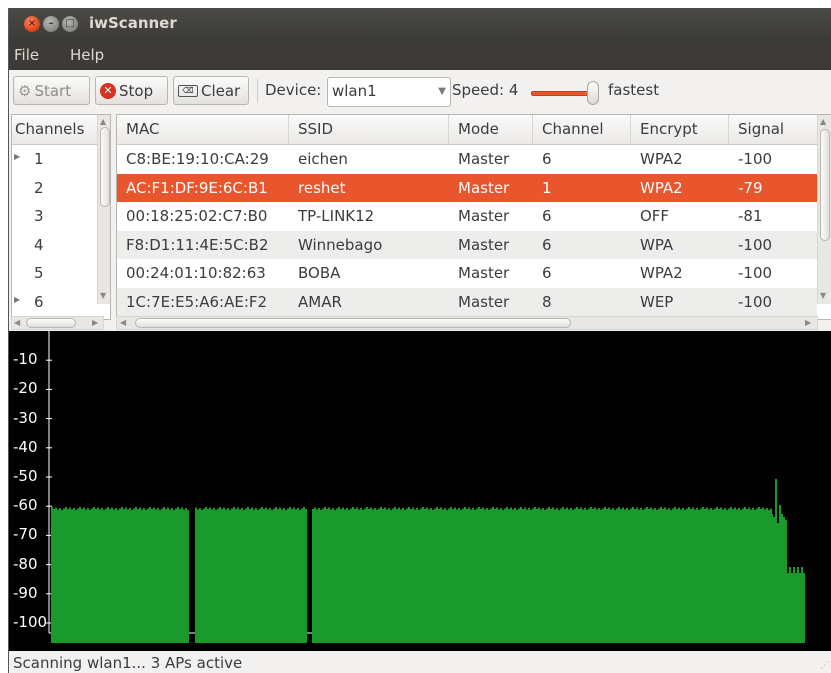 This screenshot has height=673, width=831. I want to click on column-mac: MAC, so click(203, 130).